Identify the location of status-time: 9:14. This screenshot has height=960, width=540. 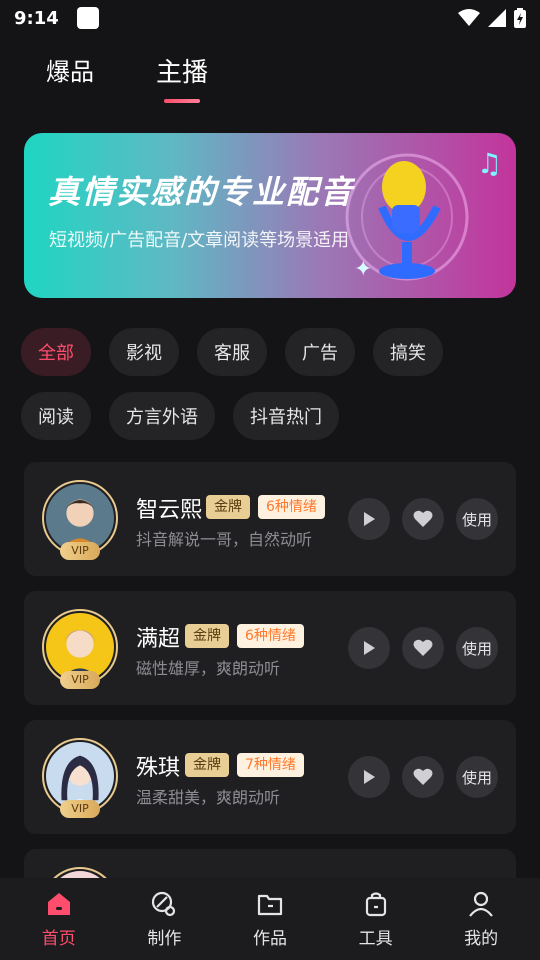
(36, 18).